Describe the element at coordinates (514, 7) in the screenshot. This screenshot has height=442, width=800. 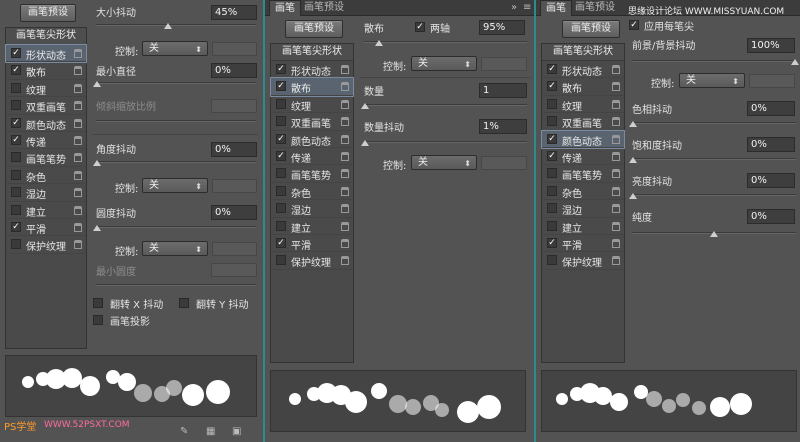
I see `collapse-icon: »` at that location.